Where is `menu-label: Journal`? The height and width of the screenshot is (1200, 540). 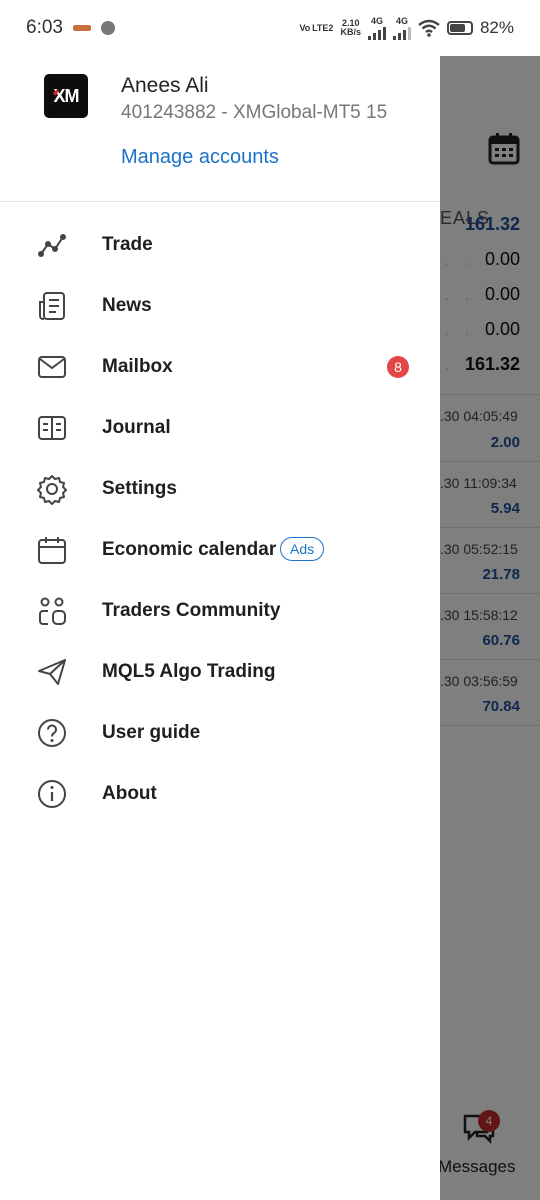 menu-label: Journal is located at coordinates (136, 427).